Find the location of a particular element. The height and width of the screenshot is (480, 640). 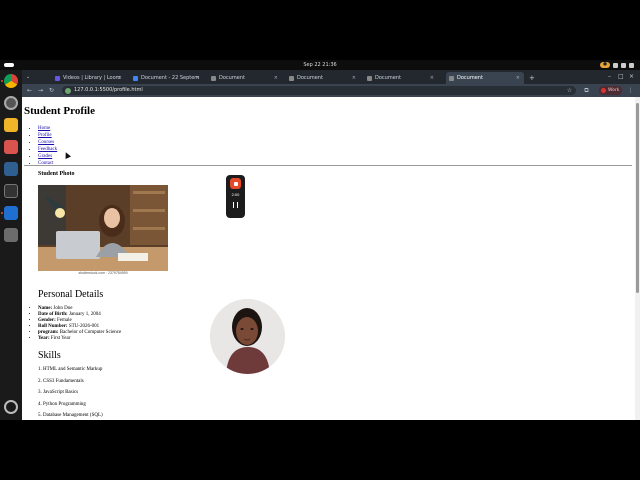

power-icon is located at coordinates (631, 65).